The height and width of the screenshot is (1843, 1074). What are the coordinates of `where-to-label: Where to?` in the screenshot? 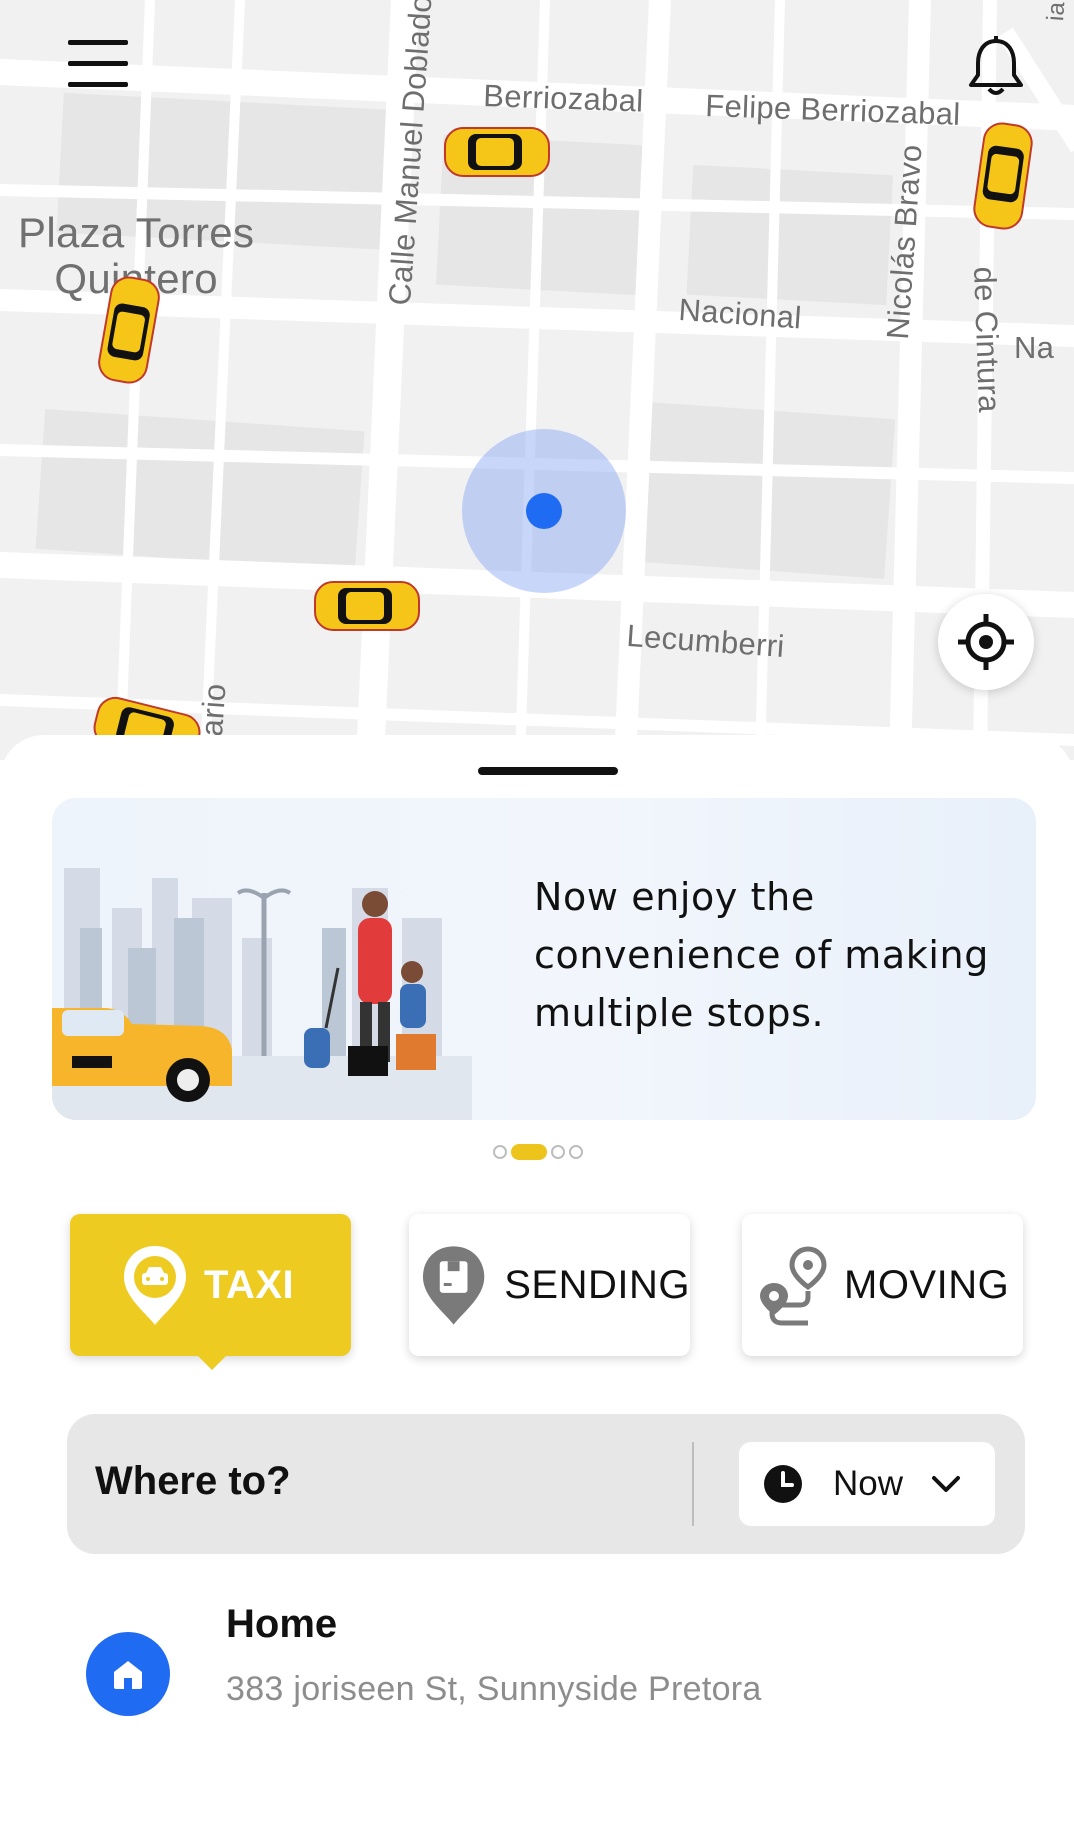 It's located at (193, 1481).